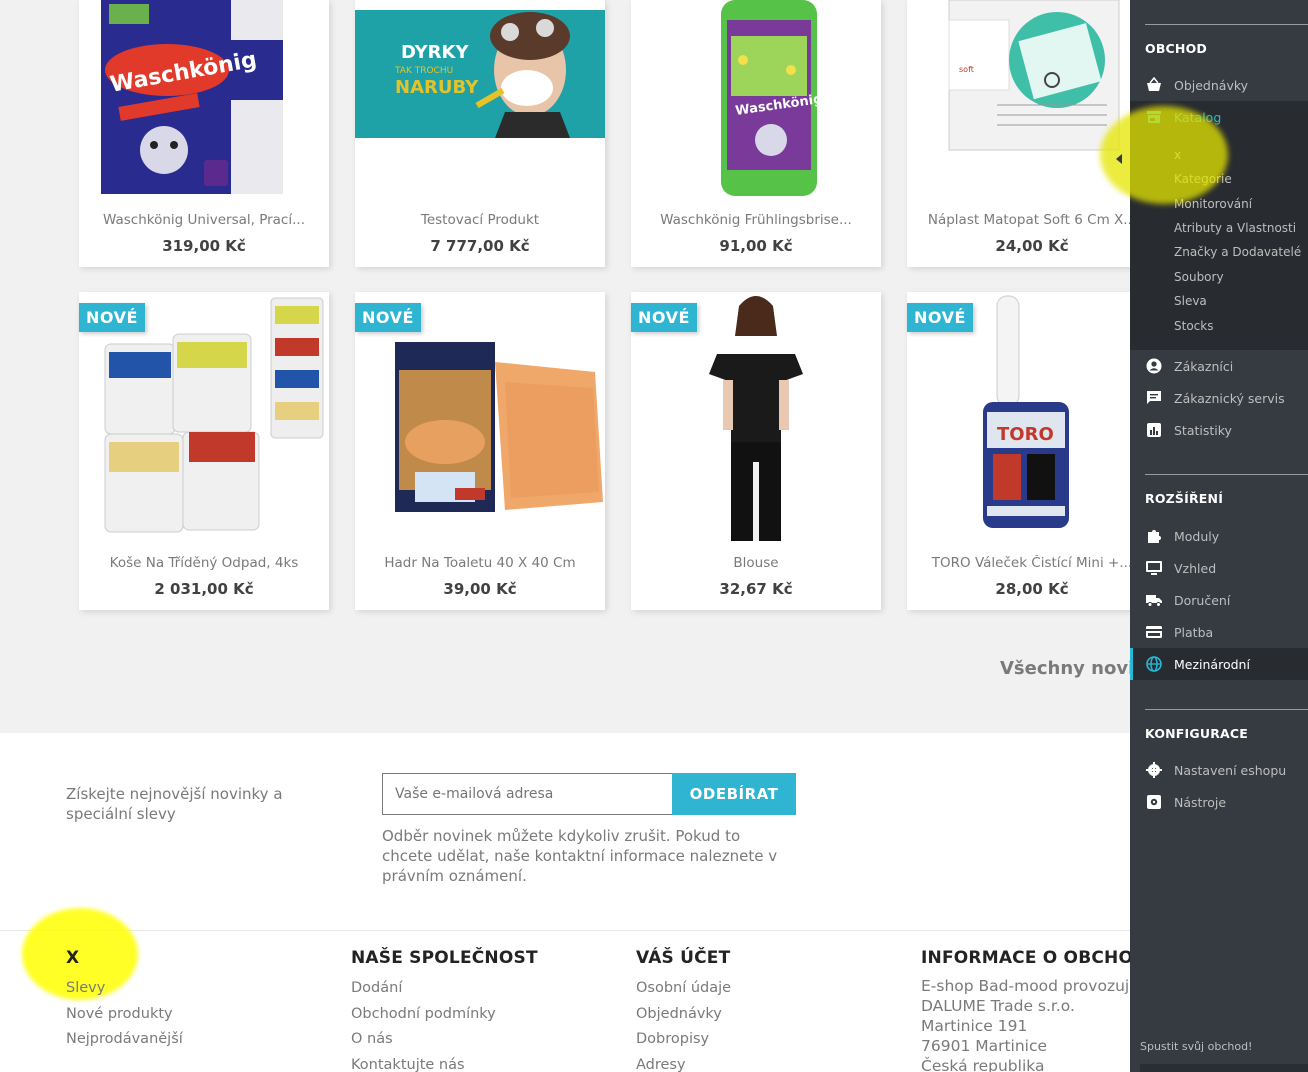 This screenshot has height=1072, width=1308. What do you see at coordinates (204, 246) in the screenshot?
I see `product-price: 319,00 Kč` at bounding box center [204, 246].